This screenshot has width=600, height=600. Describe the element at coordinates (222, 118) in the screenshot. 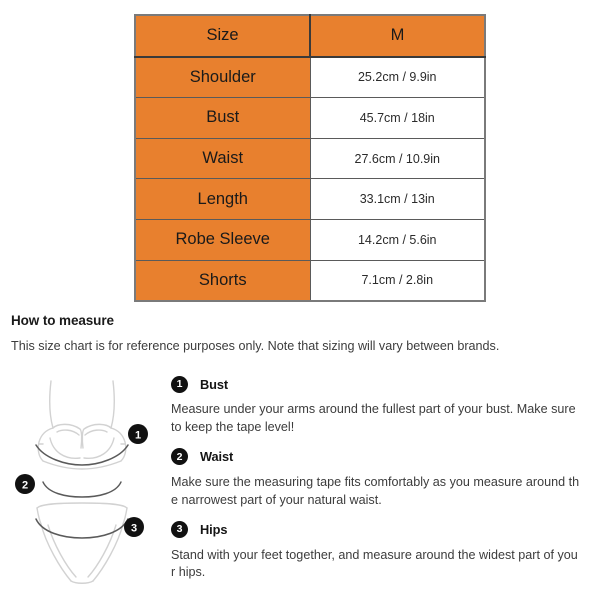

I see `row-label-cell: Bust` at that location.